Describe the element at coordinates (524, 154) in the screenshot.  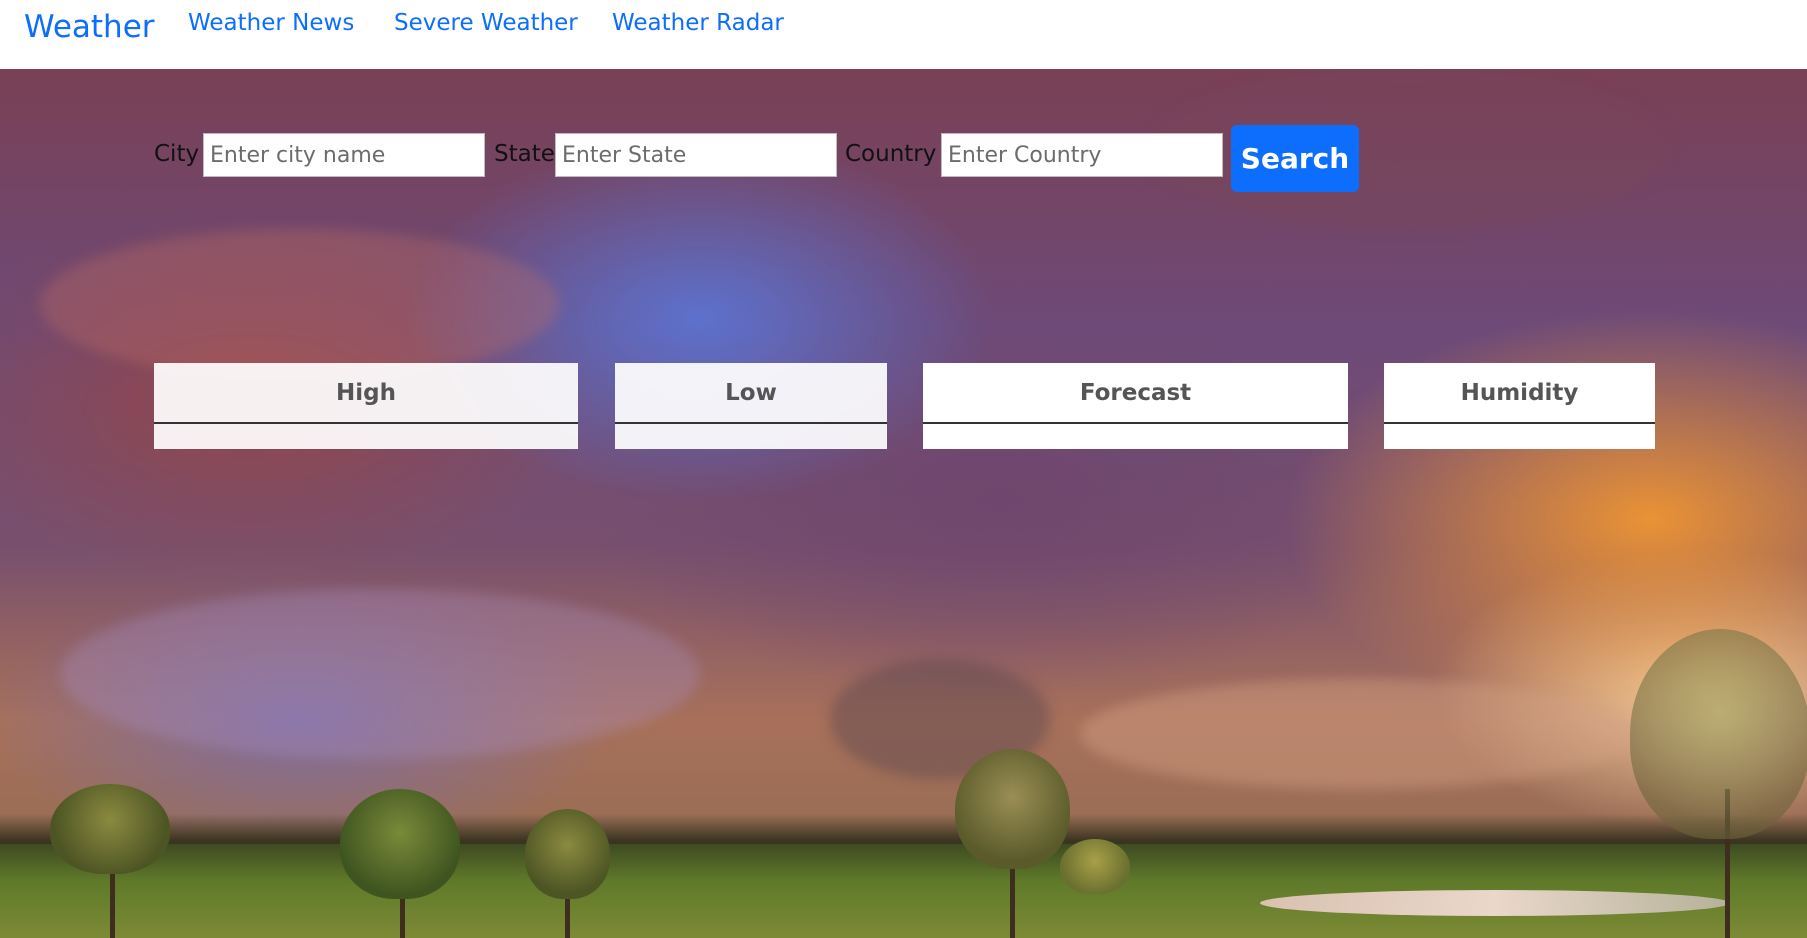
I see `state-label: State` at that location.